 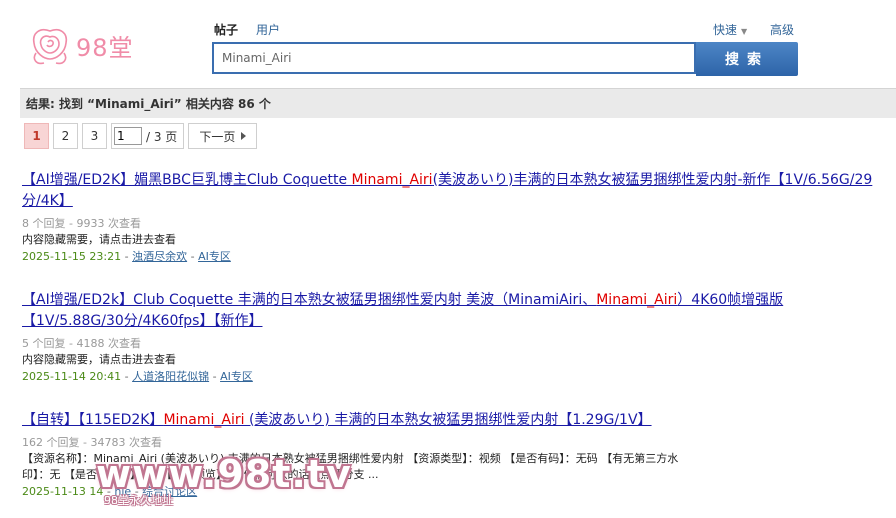 I want to click on chevron-right-icon, so click(x=244, y=136).